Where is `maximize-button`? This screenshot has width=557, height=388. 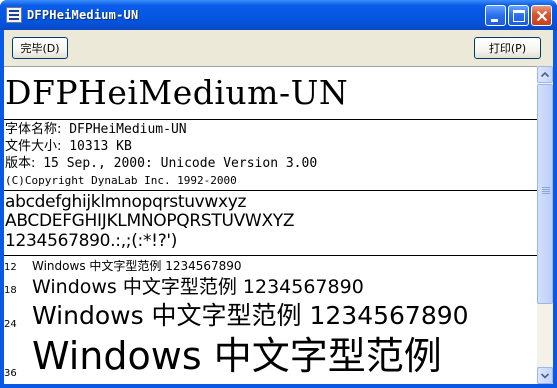
maximize-button is located at coordinates (518, 15).